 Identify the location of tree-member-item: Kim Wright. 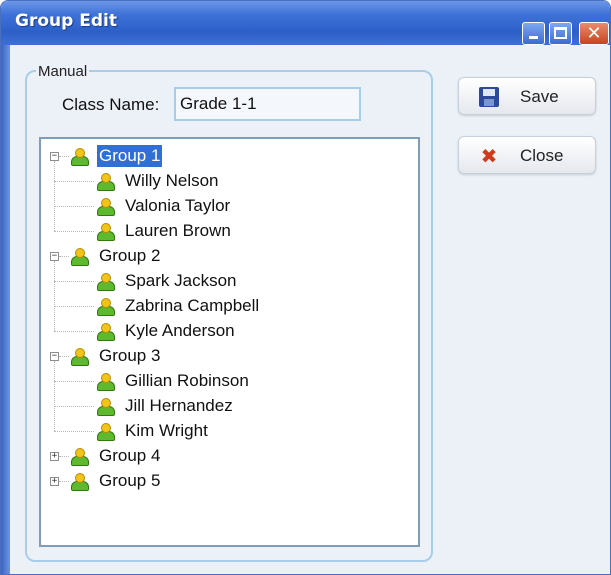
(166, 431).